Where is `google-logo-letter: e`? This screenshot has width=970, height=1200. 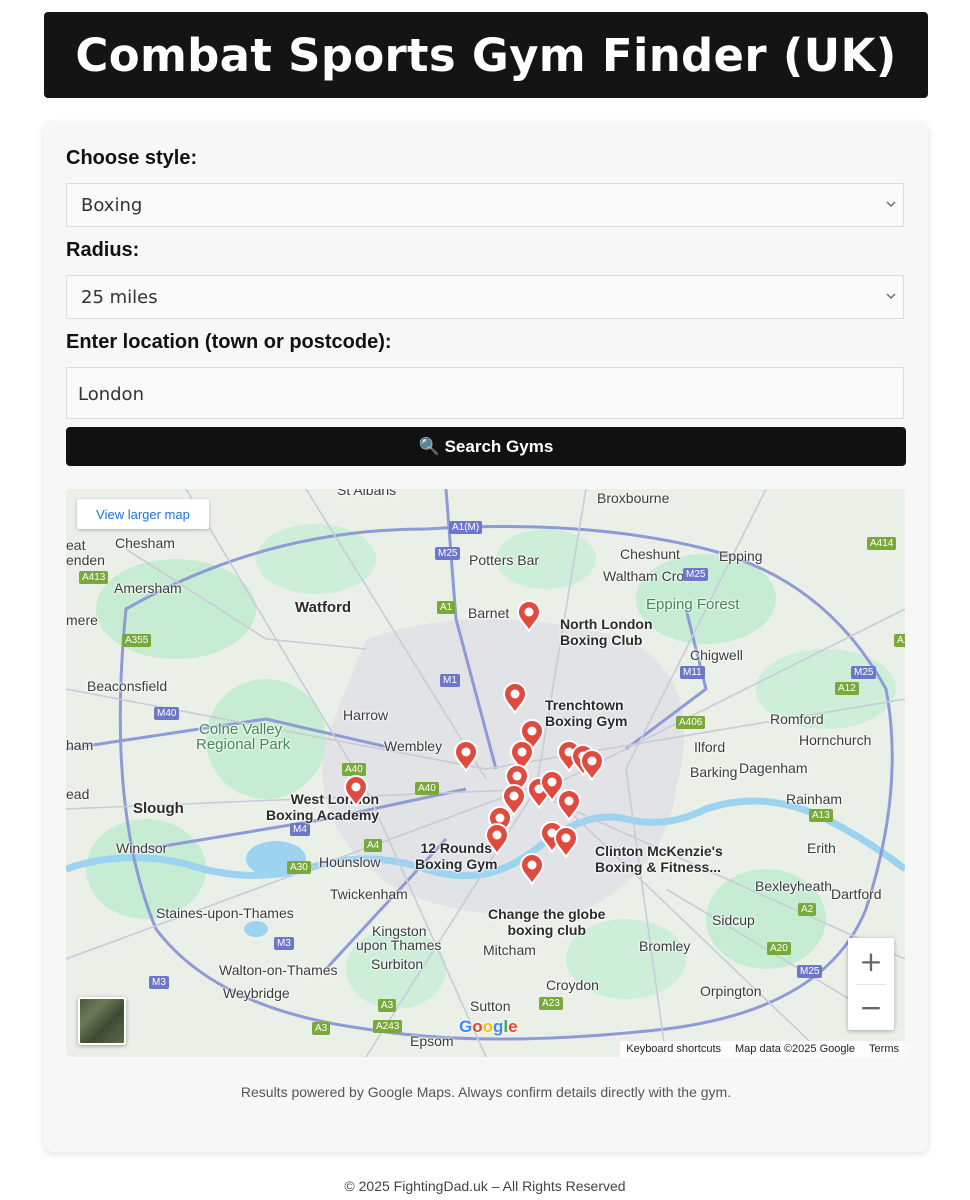 google-logo-letter: e is located at coordinates (513, 1026).